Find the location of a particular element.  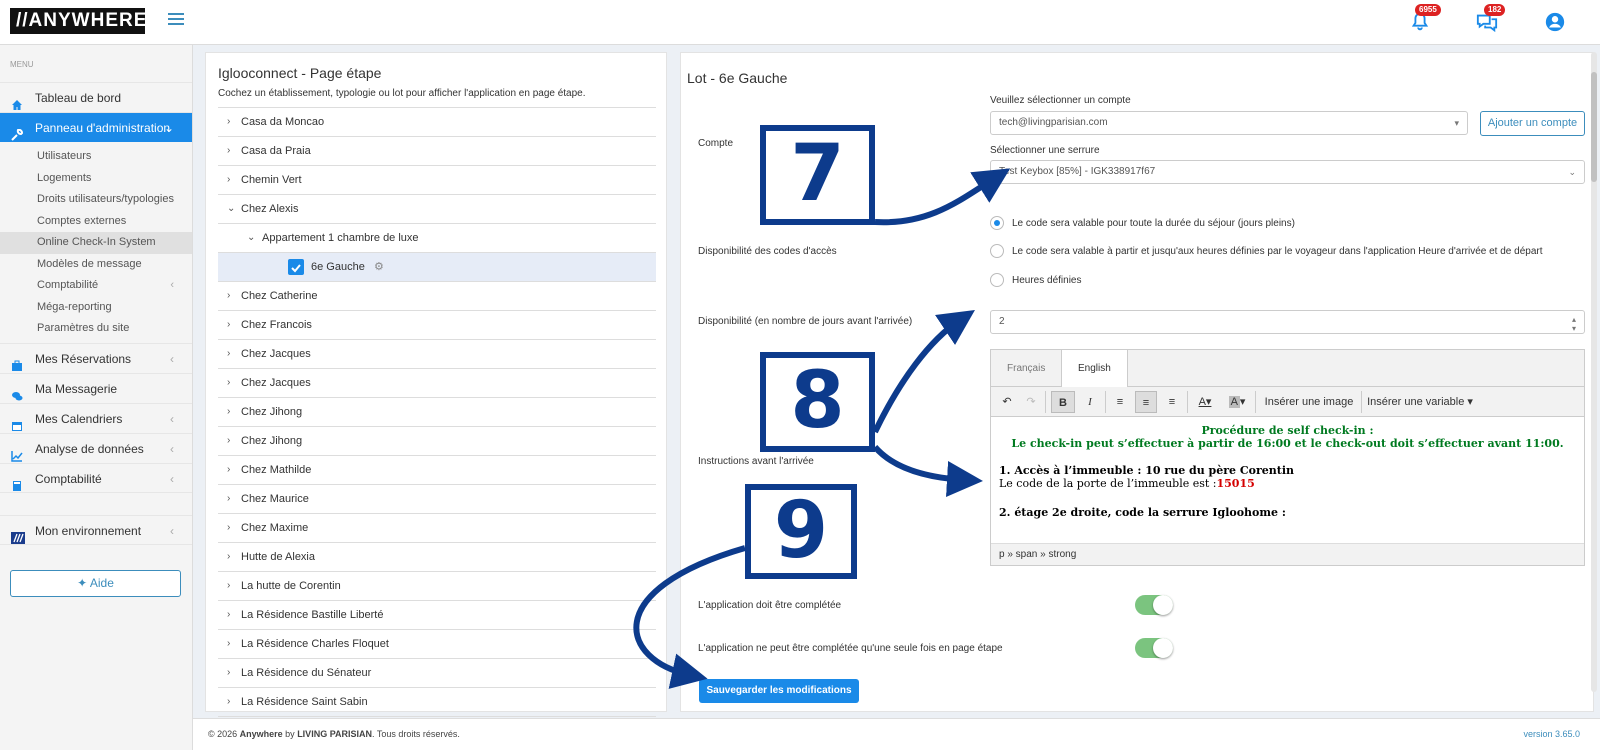

arrow-to-save-button is located at coordinates (689, 617).